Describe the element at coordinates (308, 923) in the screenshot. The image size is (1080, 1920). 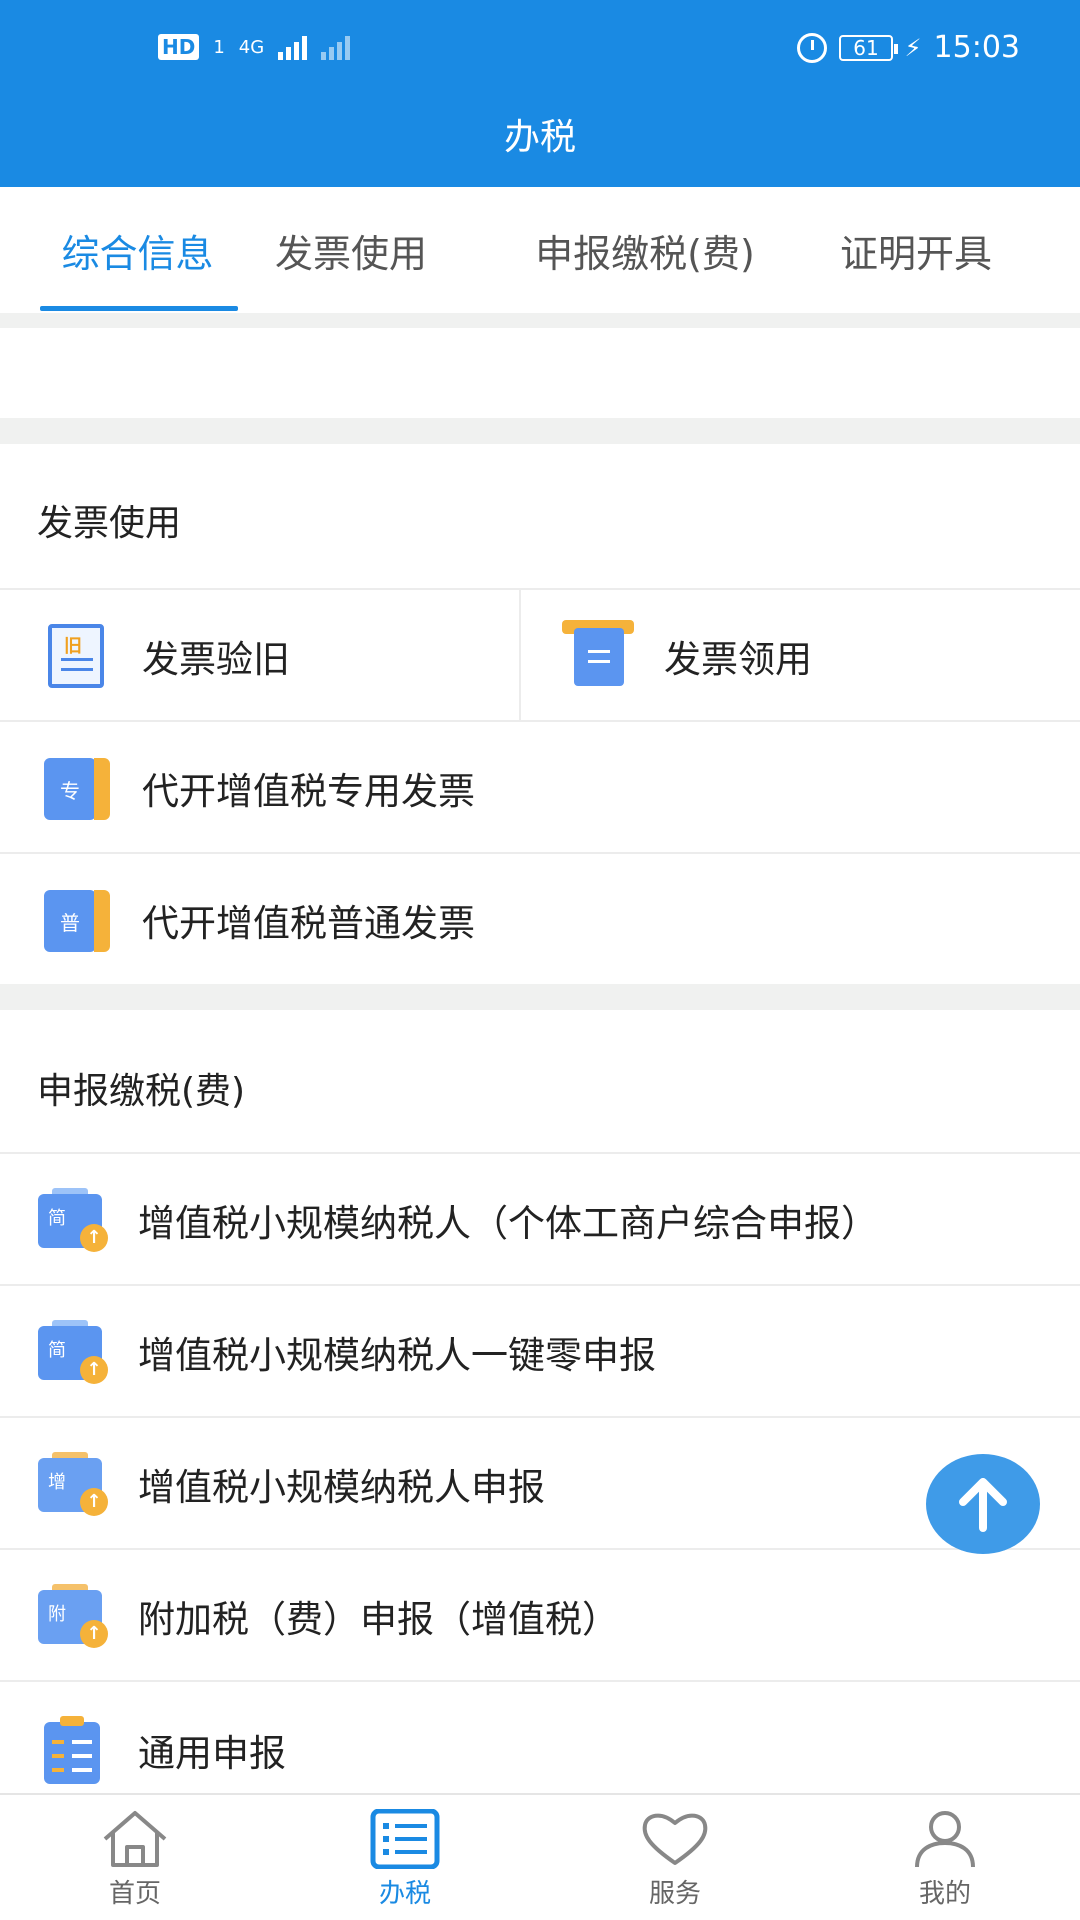
I see `item-label: 代开增值税普通发票` at that location.